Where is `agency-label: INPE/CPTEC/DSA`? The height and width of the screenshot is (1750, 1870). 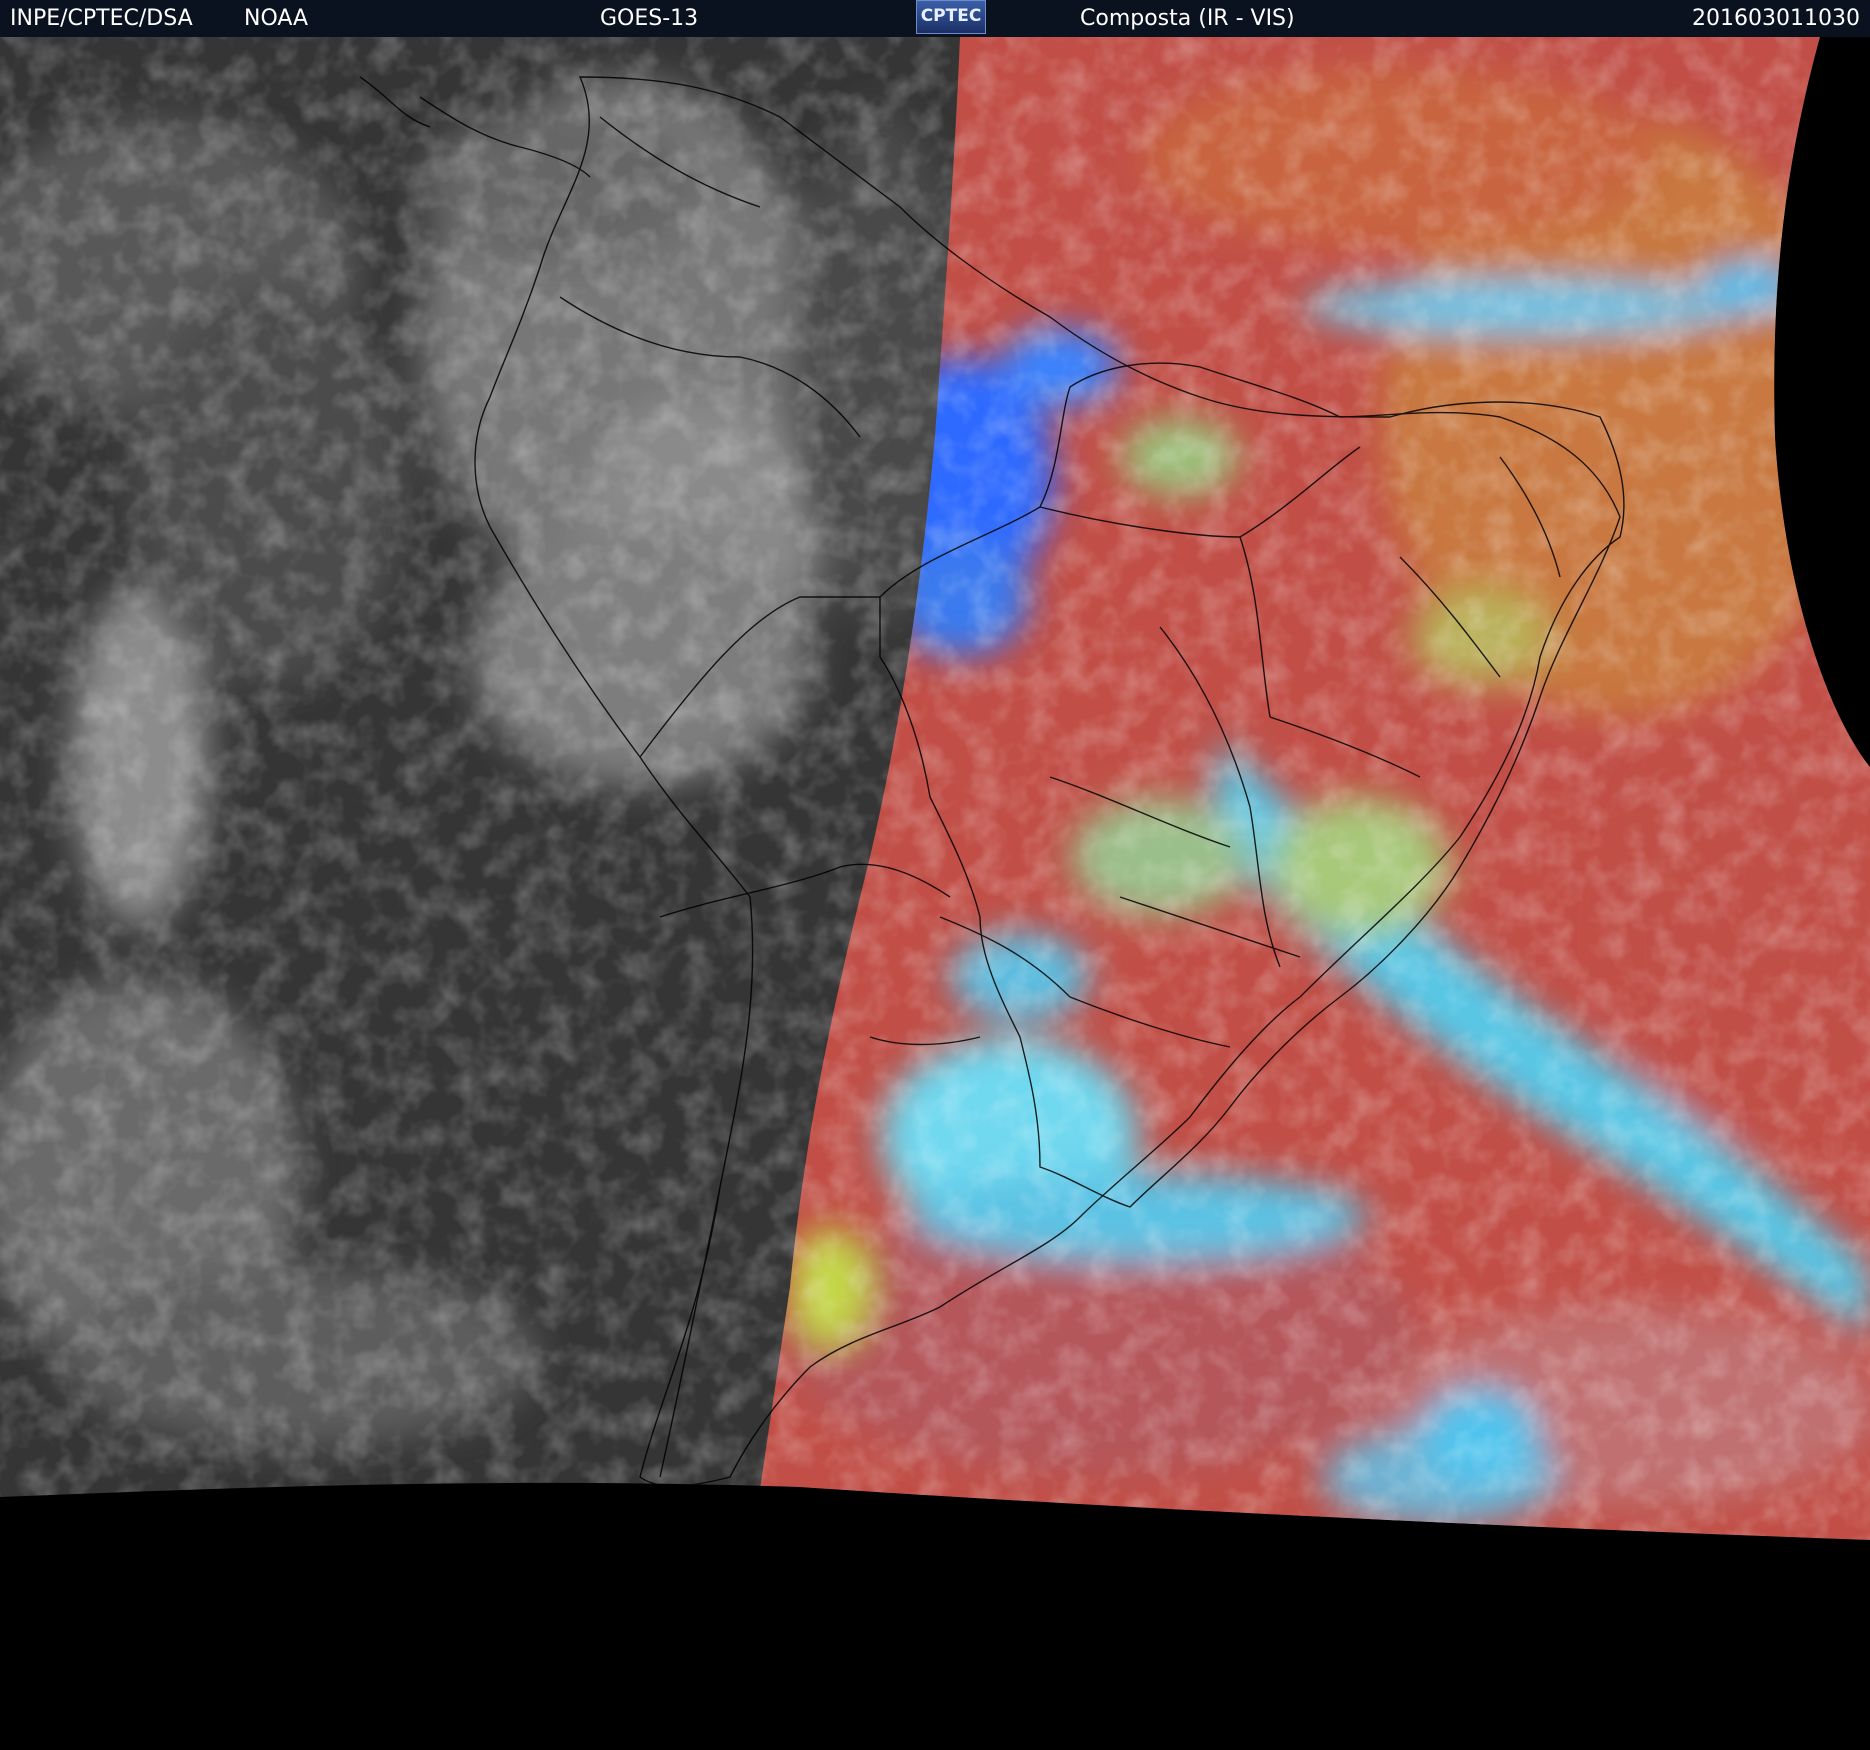 agency-label: INPE/CPTEC/DSA is located at coordinates (101, 18).